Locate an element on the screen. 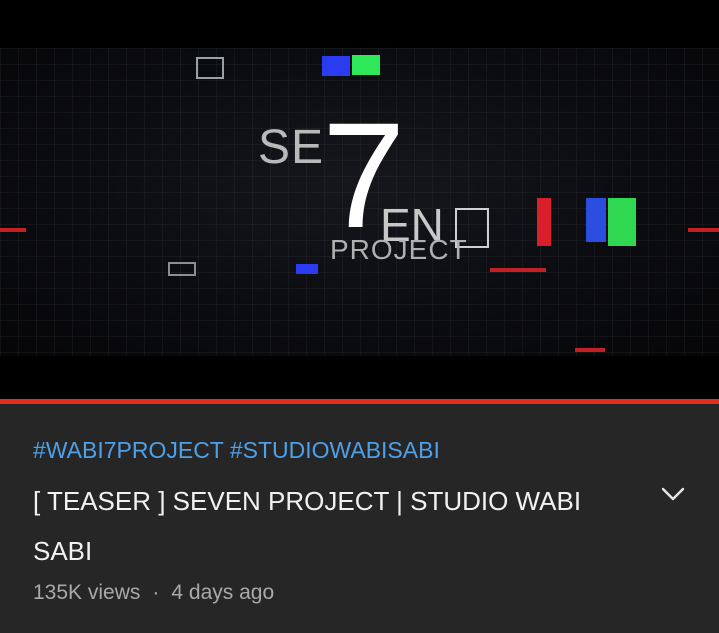  chevron-down-icon is located at coordinates (673, 494).